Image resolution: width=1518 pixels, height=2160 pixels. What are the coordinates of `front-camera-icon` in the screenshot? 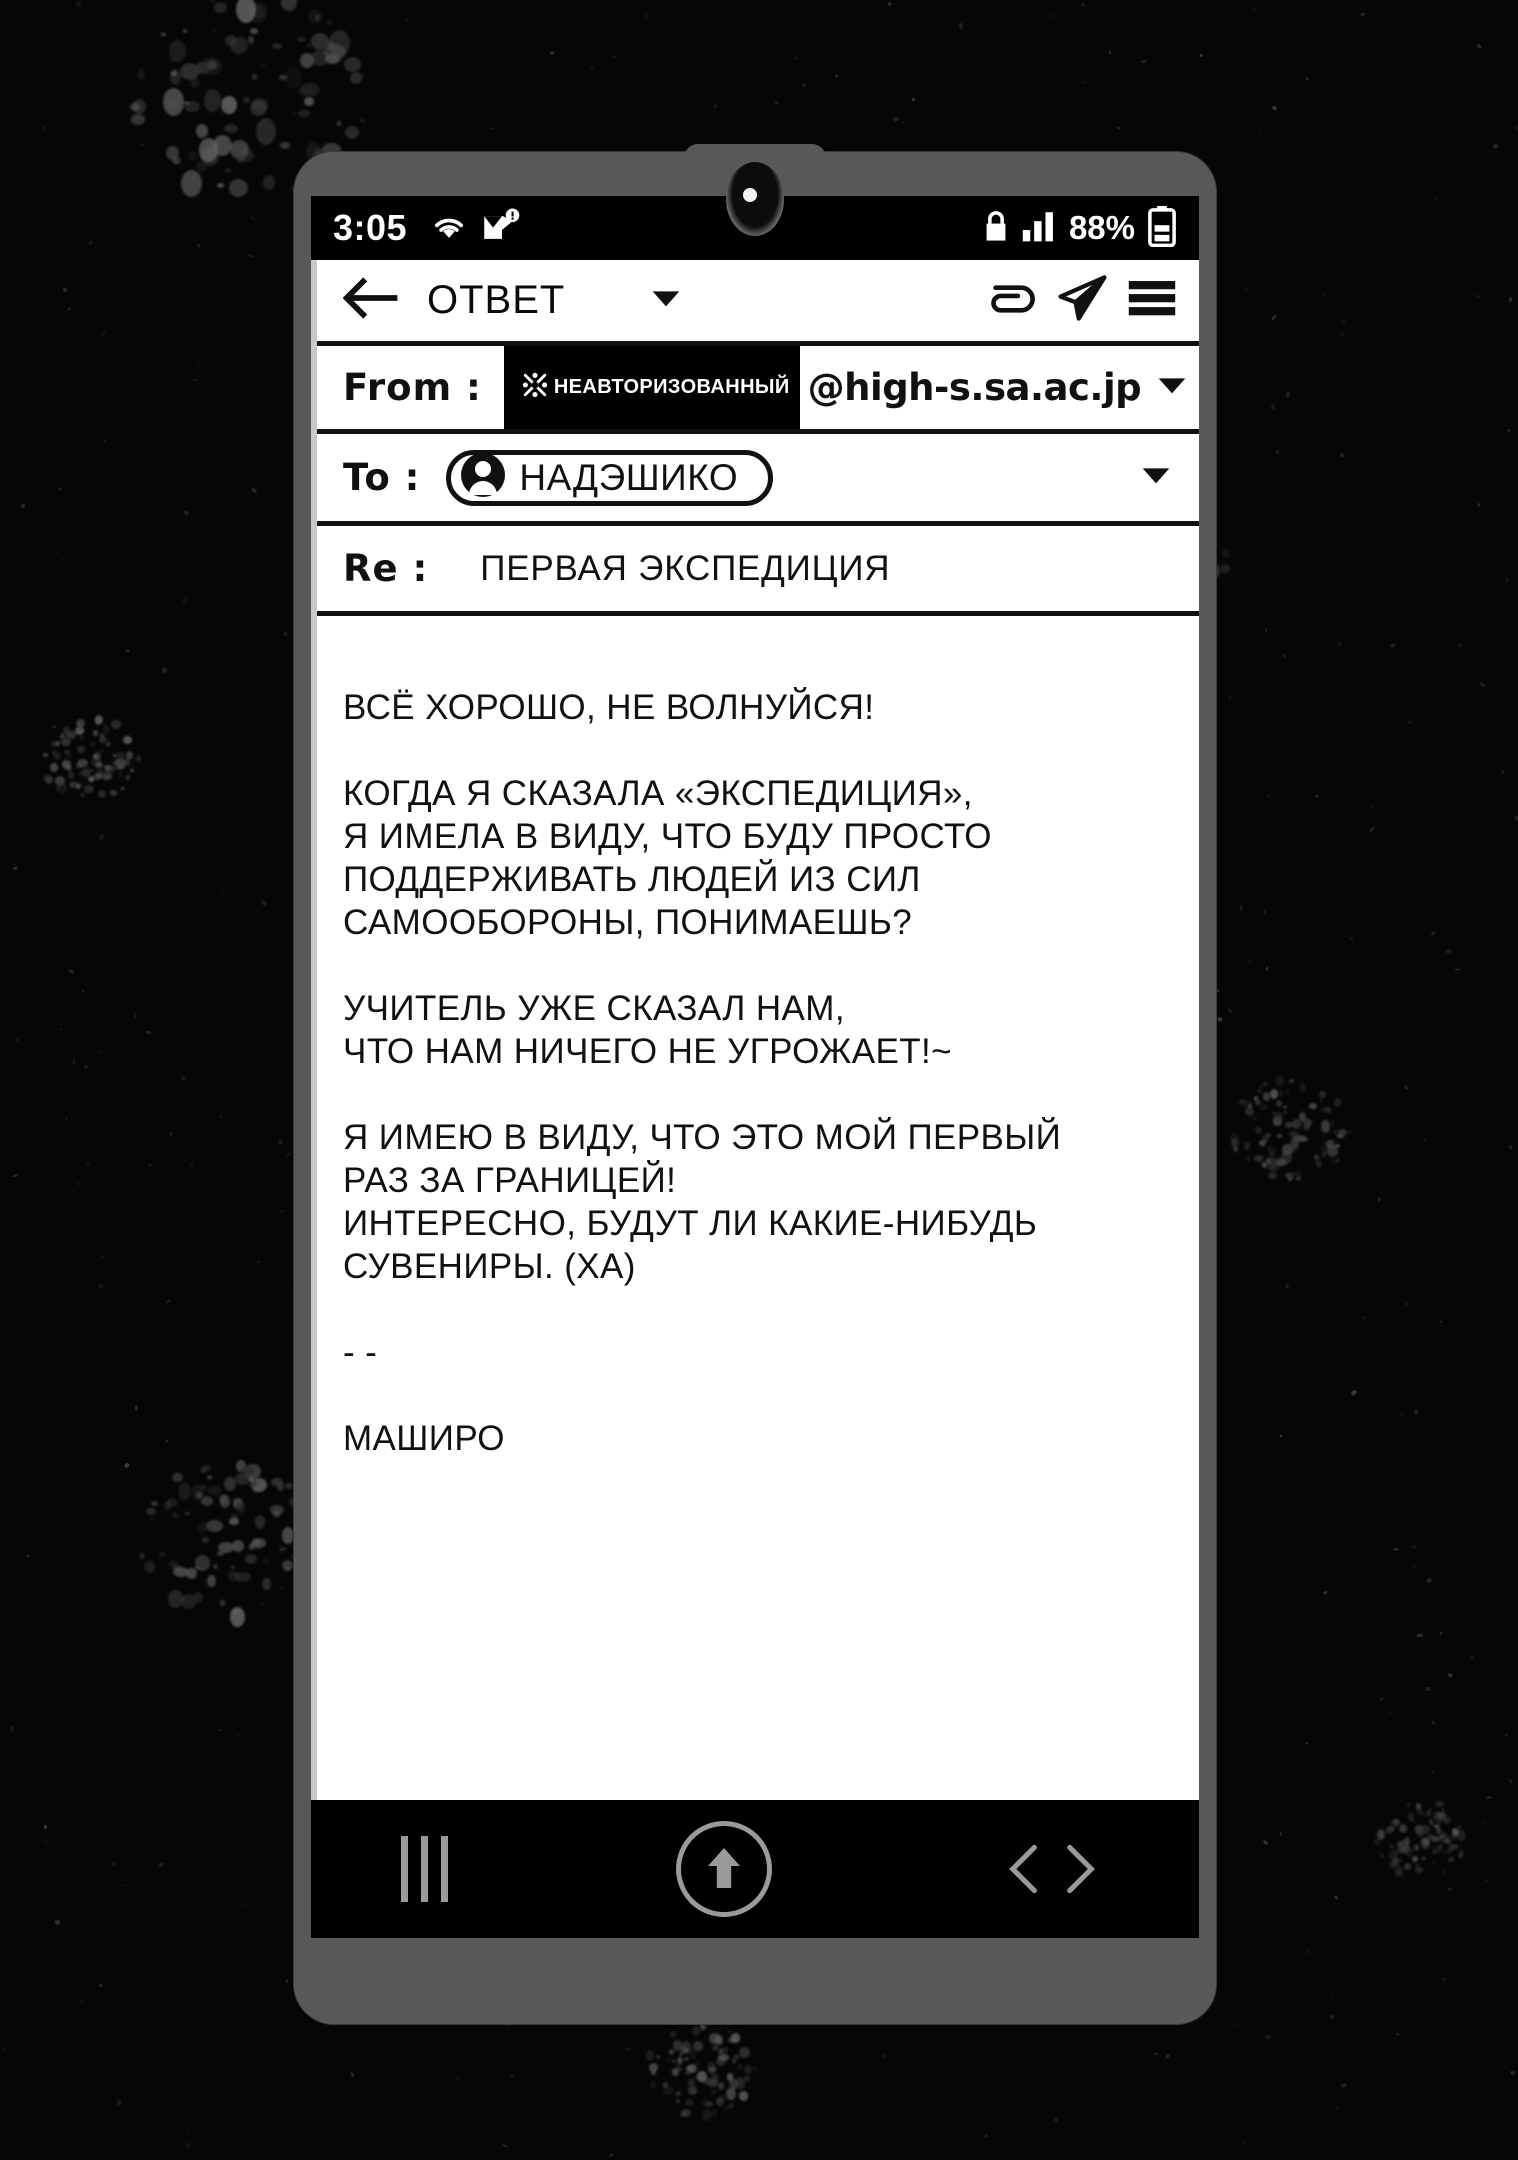 It's located at (755, 199).